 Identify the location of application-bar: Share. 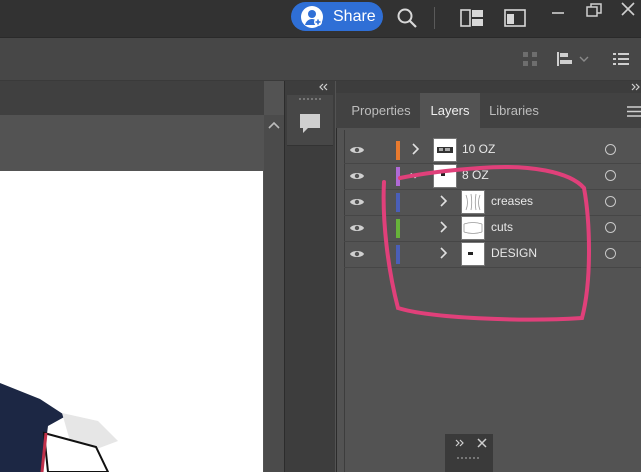
(320, 19).